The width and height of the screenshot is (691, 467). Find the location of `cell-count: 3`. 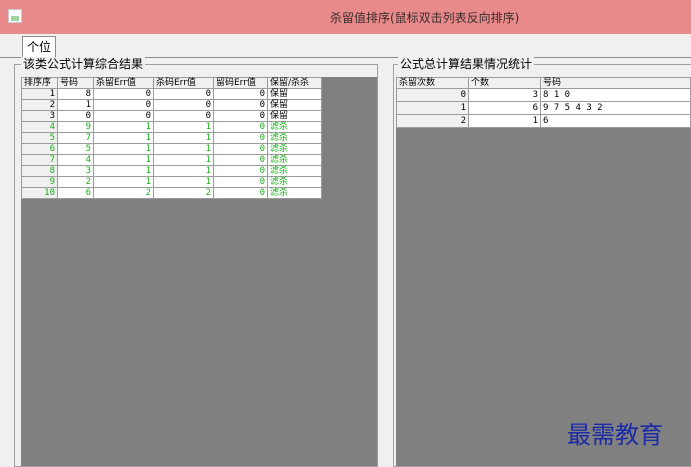

cell-count: 3 is located at coordinates (504, 95).